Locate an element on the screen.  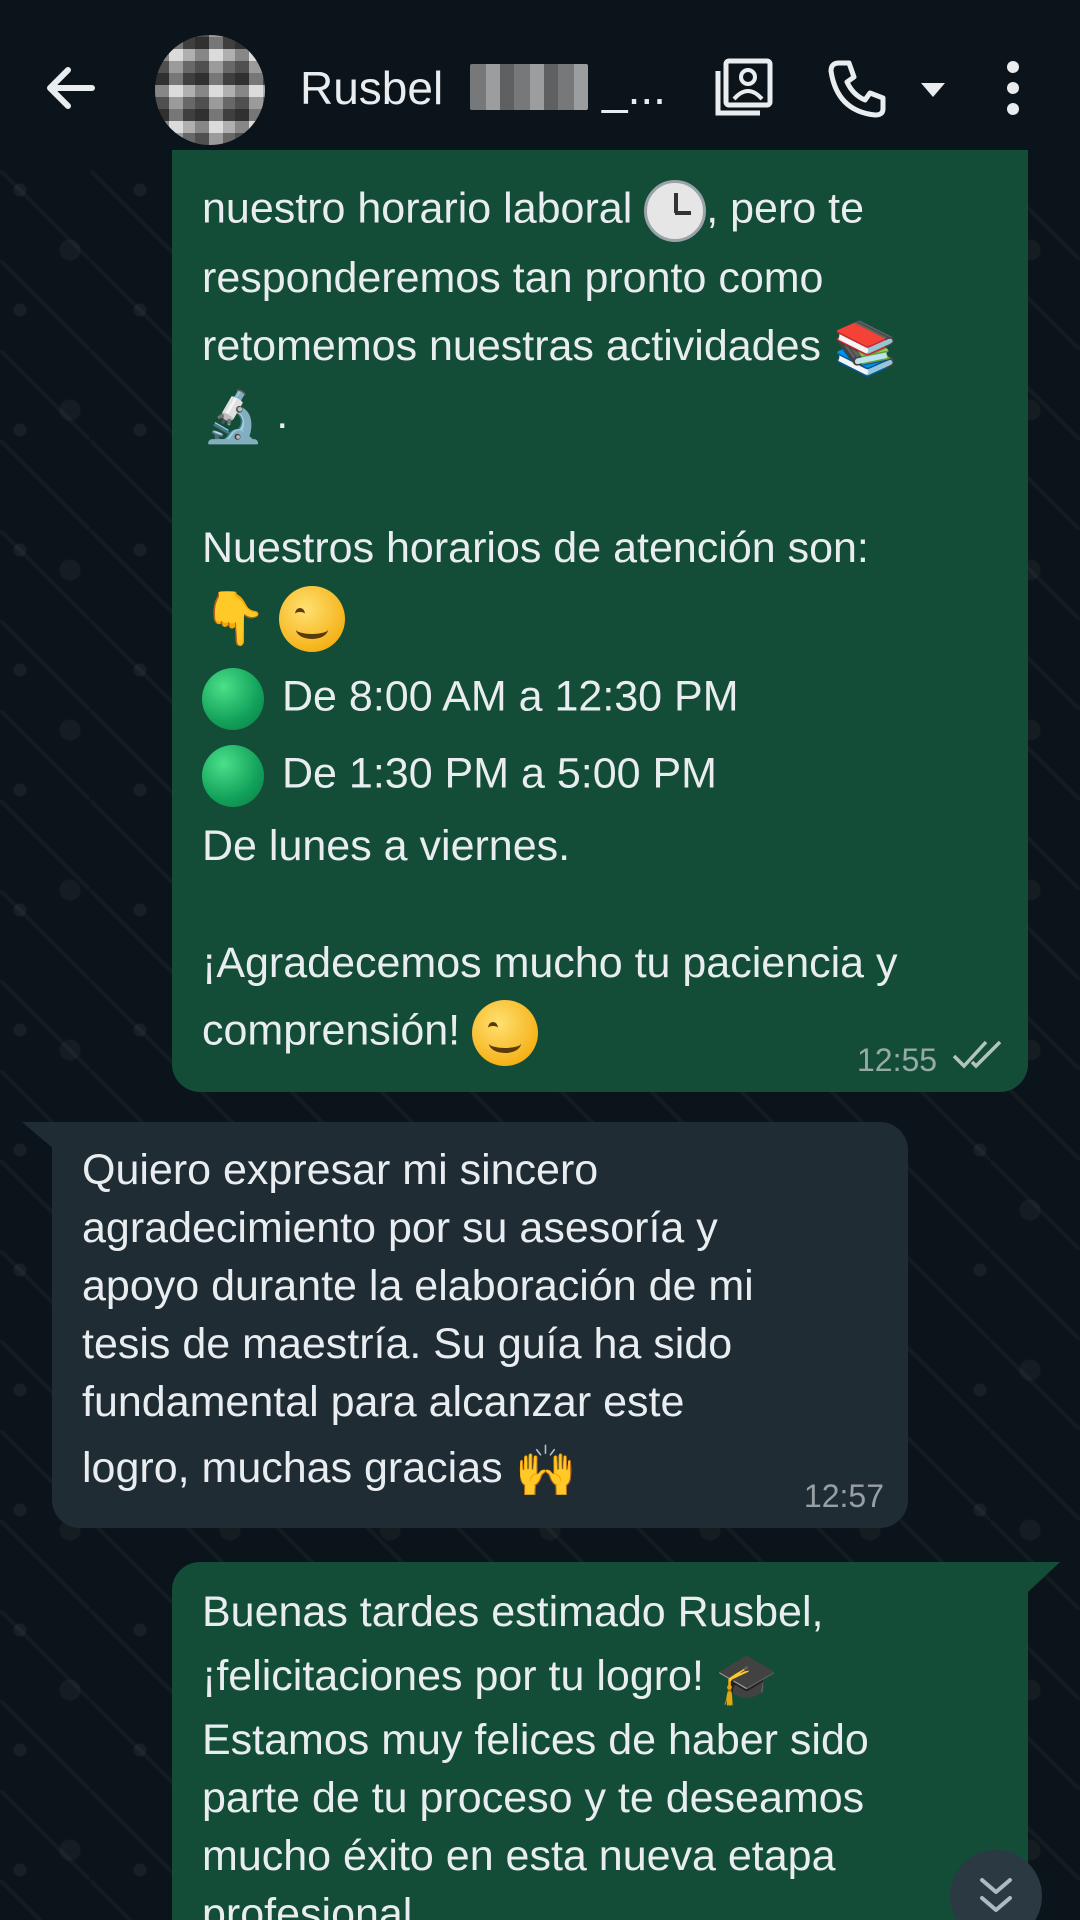
message-text-line: Nuestros horarios de atención son: is located at coordinates (535, 548).